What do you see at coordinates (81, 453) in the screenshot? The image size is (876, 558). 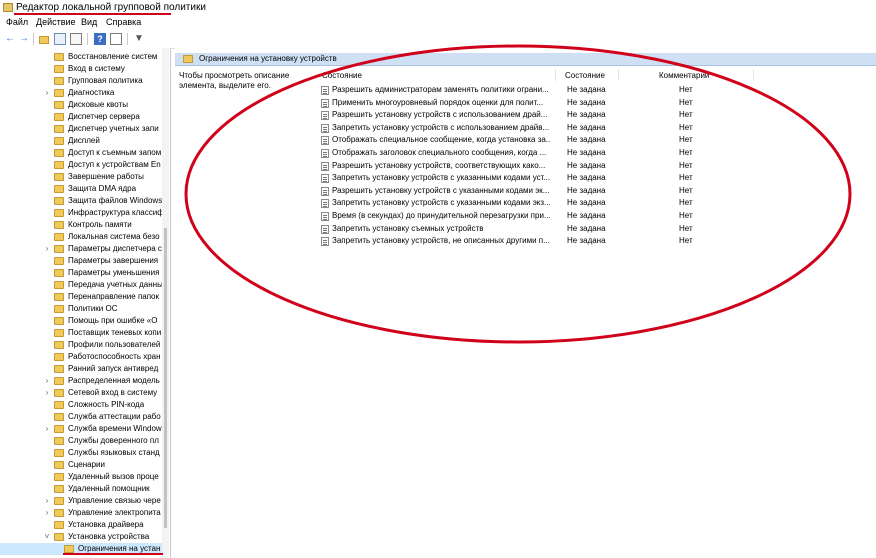 I see `tree-item: Службы языковых станд` at bounding box center [81, 453].